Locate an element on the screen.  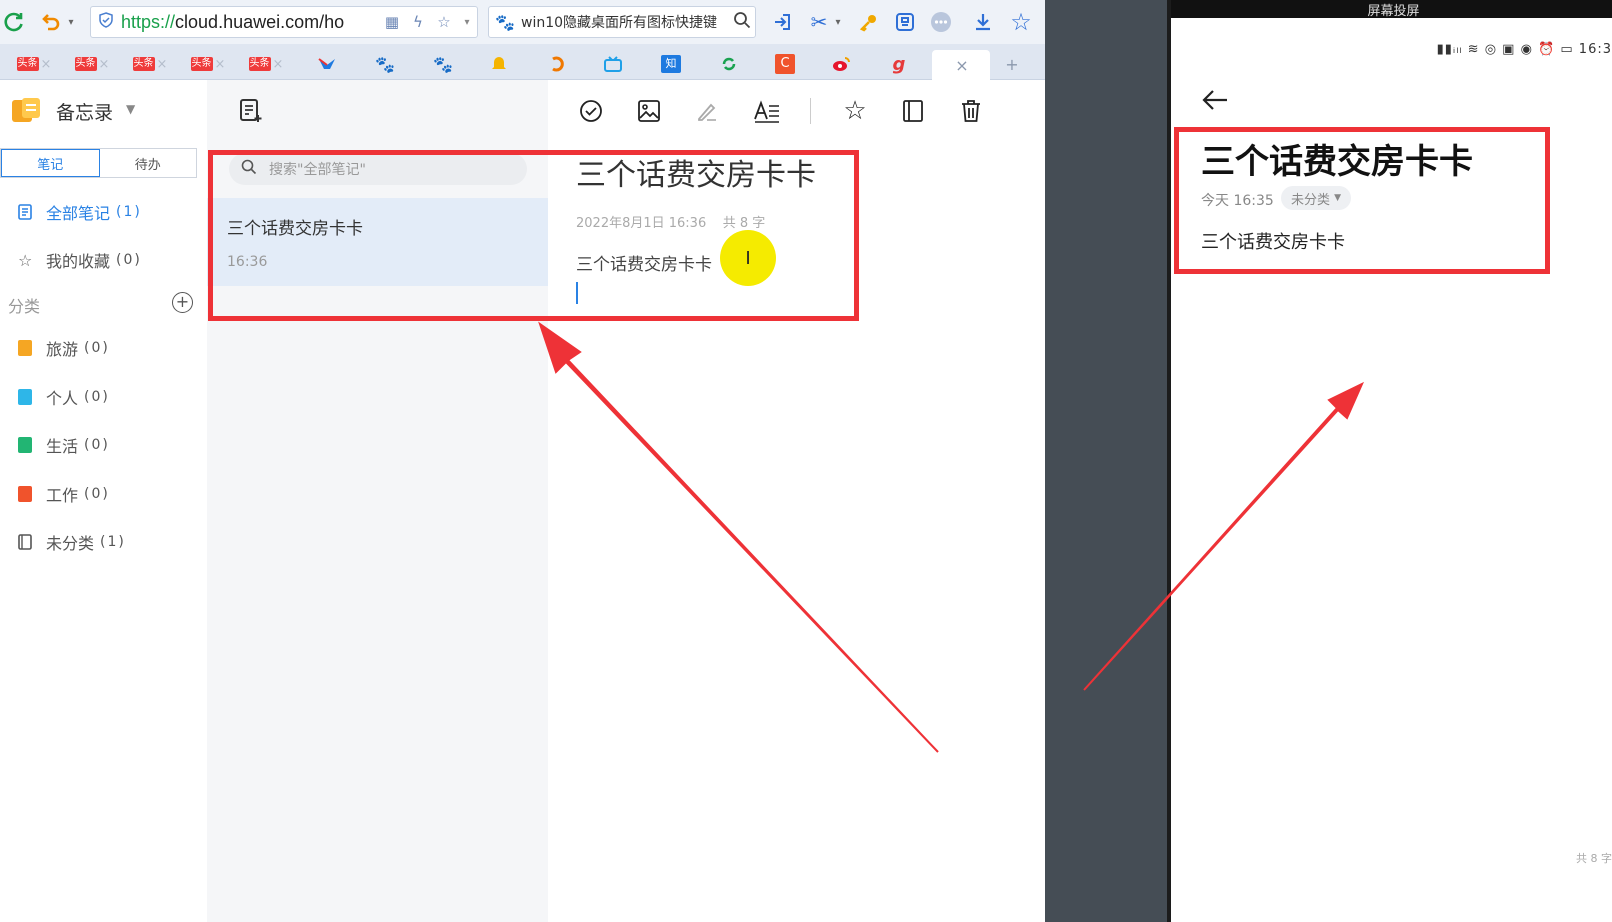
category-personal-label: 个人 is located at coordinates (62, 398).